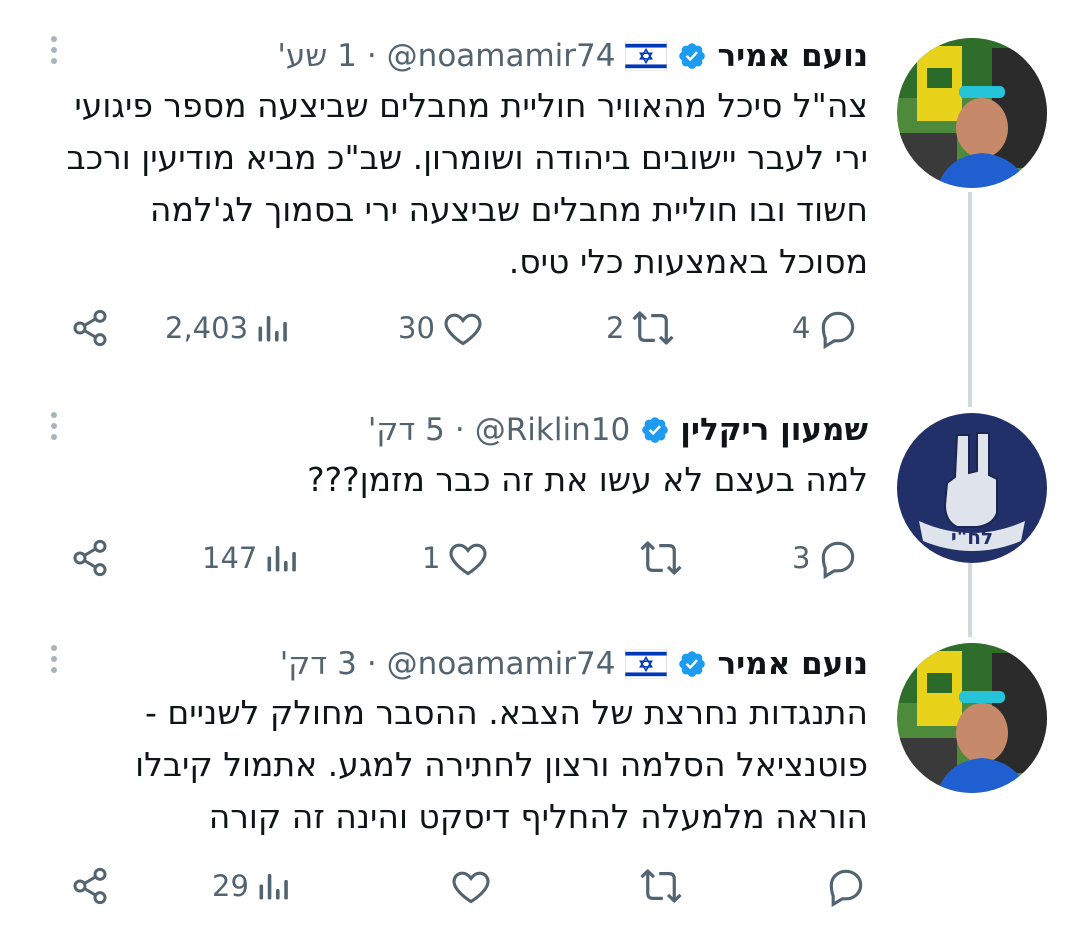 Image resolution: width=1080 pixels, height=933 pixels. I want to click on tweet-text-line: למה בעצם לא עשו את זה כבר מזמן???, so click(587, 479).